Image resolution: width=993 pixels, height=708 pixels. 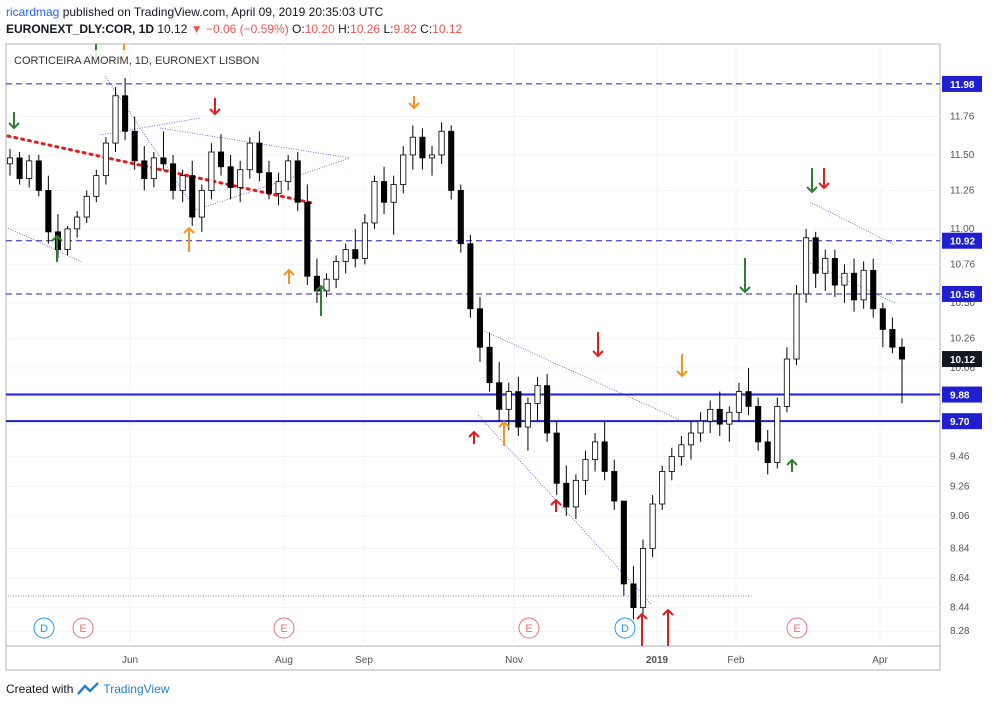 What do you see at coordinates (962, 360) in the screenshot?
I see `last-price-tag-label: 10.12` at bounding box center [962, 360].